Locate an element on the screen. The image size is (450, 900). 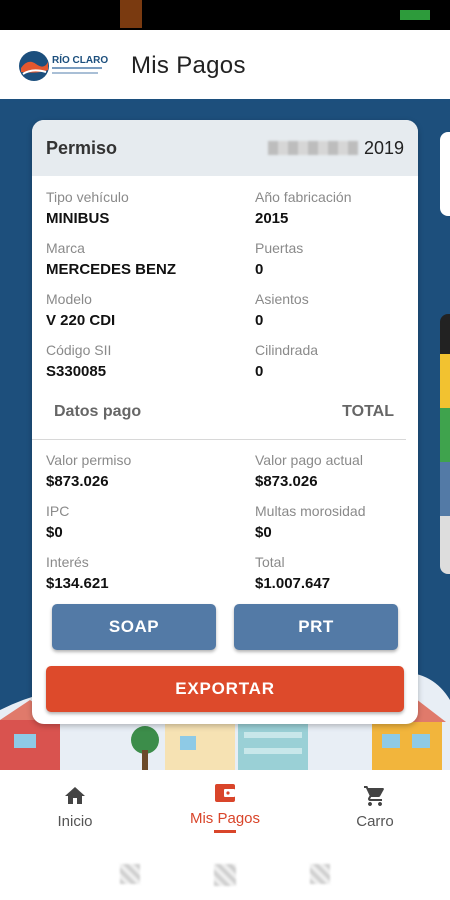
field-label: Año fabricación is located at coordinates (303, 197).